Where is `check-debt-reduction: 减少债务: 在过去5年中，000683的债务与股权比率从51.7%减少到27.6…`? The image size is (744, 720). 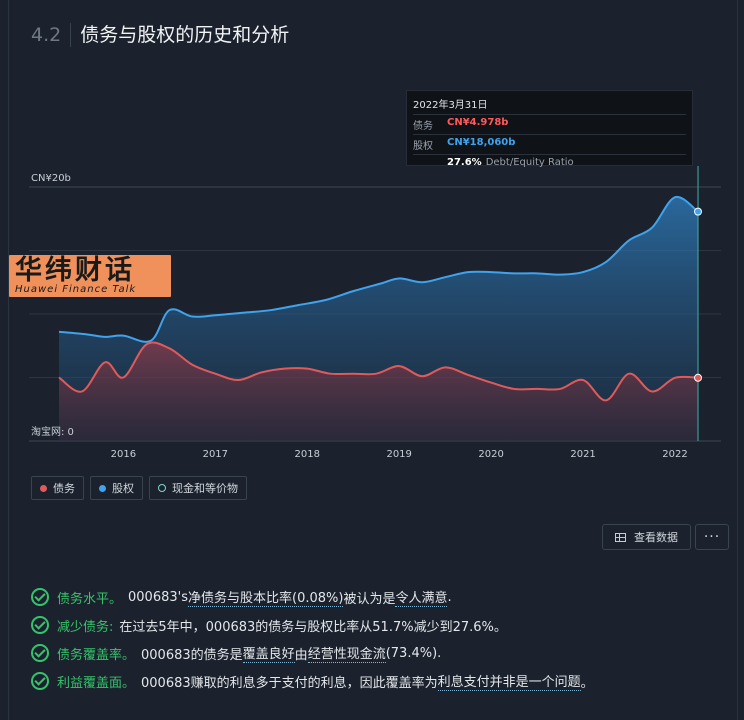
check-debt-reduction: 减少债务: 在过去5年中，000683的债务与股权比率从51.7%减少到27.6… is located at coordinates (381, 625).